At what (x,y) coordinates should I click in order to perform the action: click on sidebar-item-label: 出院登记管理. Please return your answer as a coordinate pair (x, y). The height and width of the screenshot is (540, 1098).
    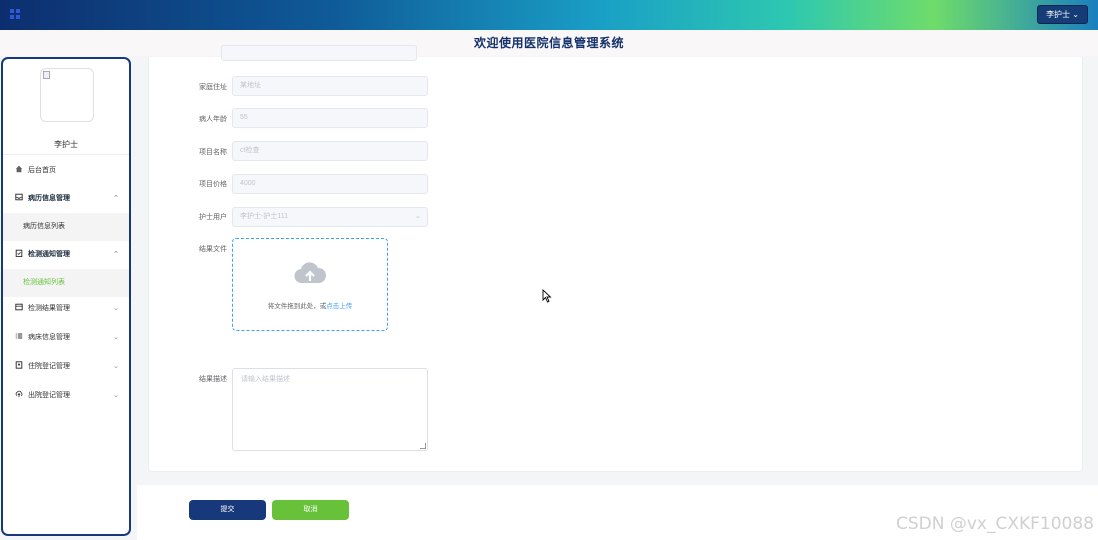
    Looking at the image, I should click on (49, 395).